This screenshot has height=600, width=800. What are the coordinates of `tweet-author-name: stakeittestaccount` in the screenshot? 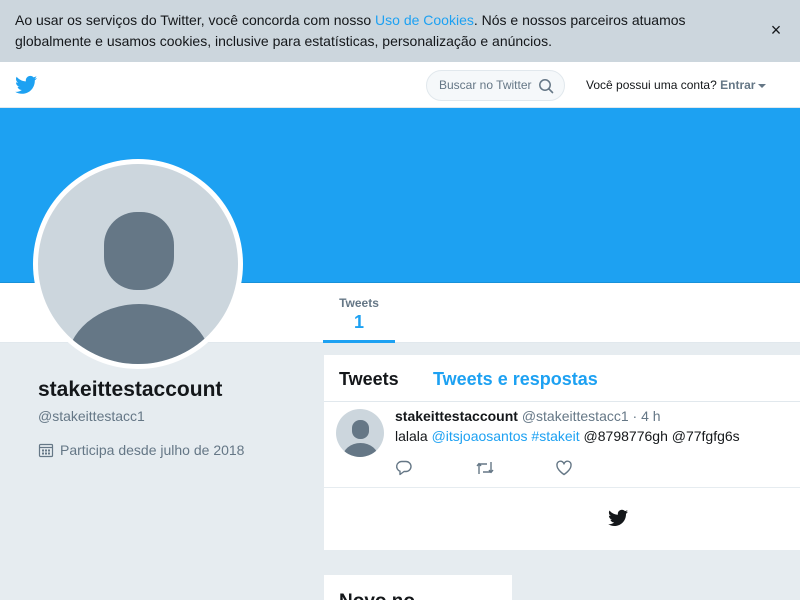 It's located at (456, 416).